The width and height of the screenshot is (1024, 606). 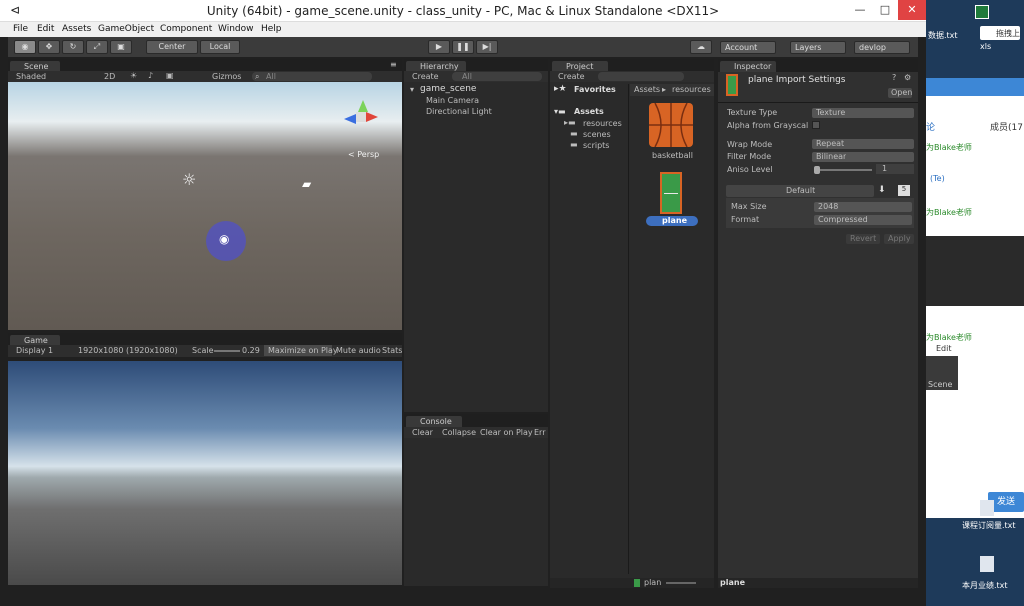 I want to click on pivot-toggle: Center, so click(x=172, y=47).